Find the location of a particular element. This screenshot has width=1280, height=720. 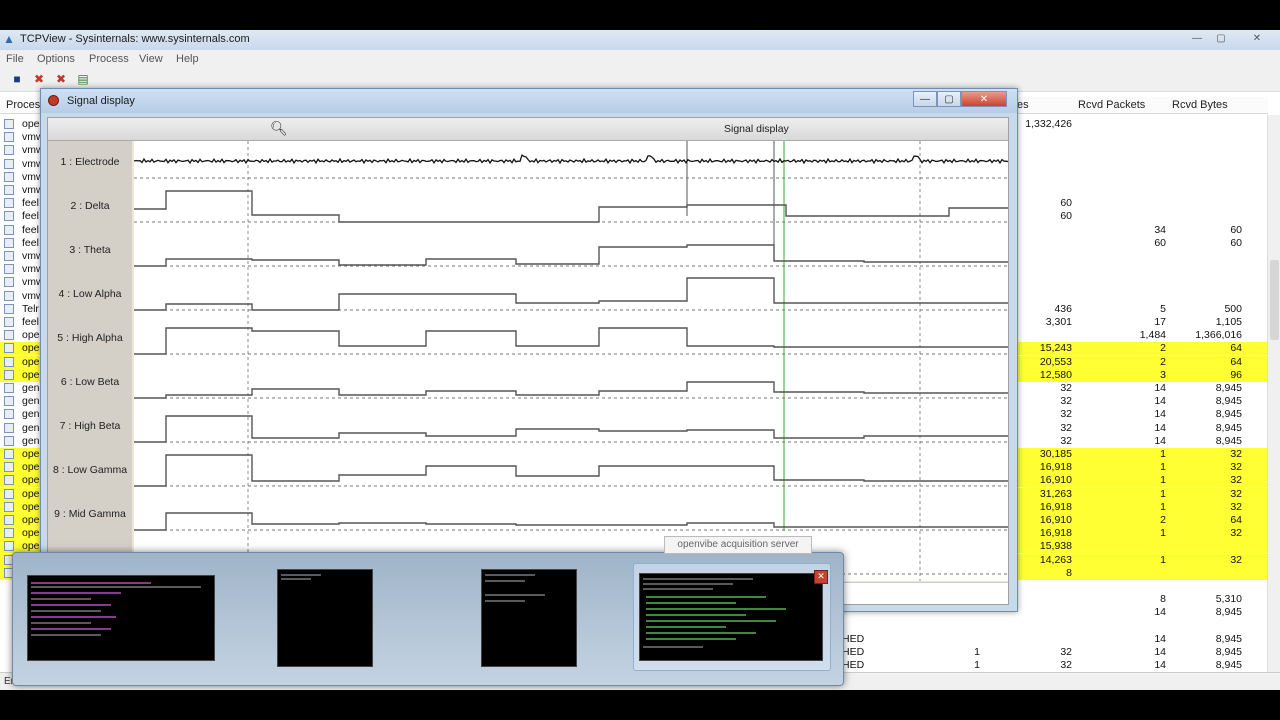

menu-process: Process is located at coordinates (109, 59).